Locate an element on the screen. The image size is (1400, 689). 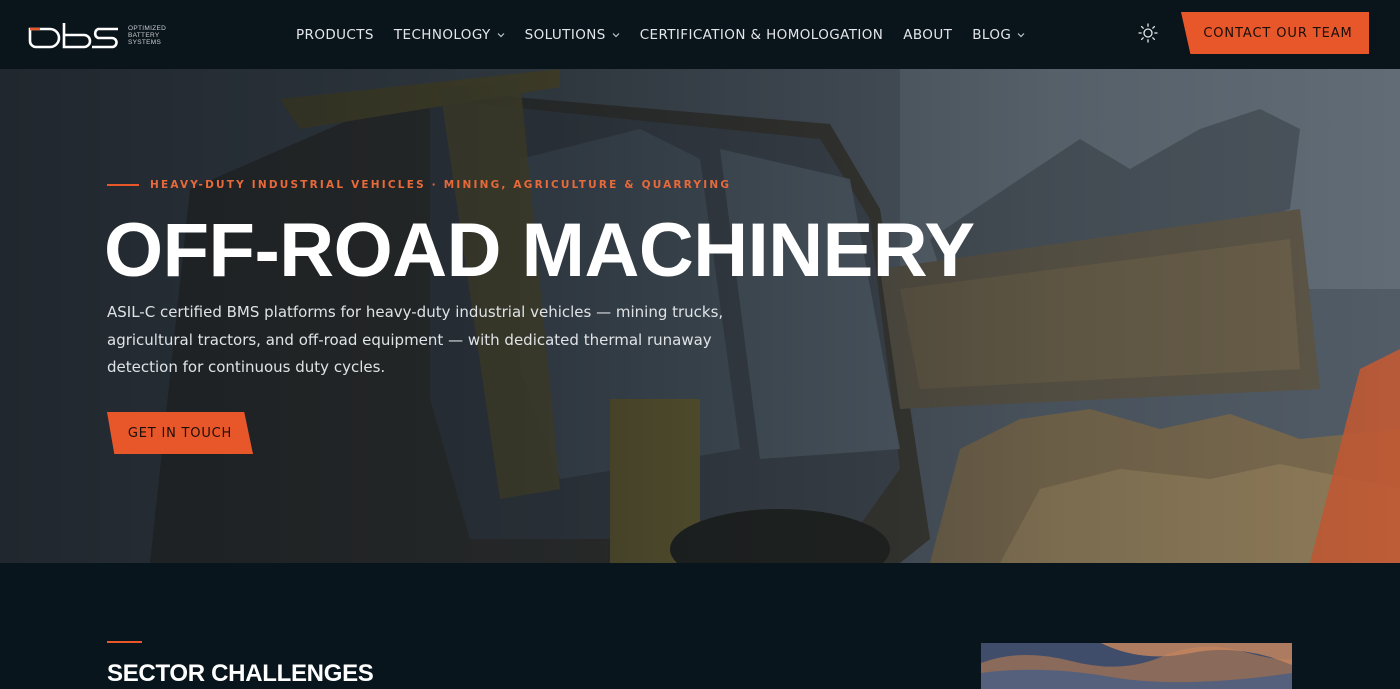
nav-item-solutions: SOLUTIONS is located at coordinates (572, 34).